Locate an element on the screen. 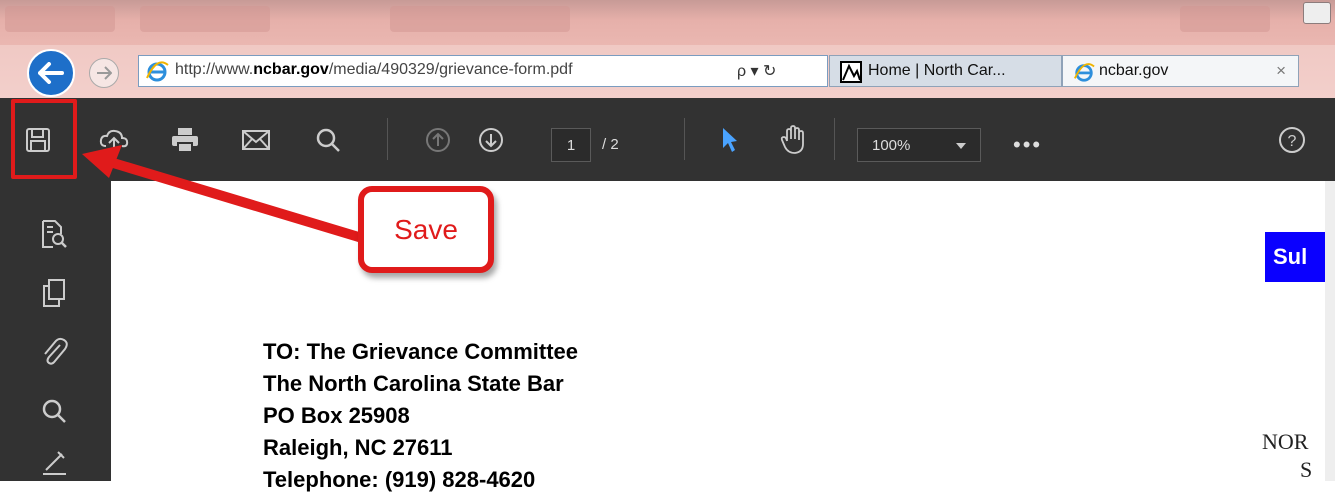  back-button is located at coordinates (51, 73).